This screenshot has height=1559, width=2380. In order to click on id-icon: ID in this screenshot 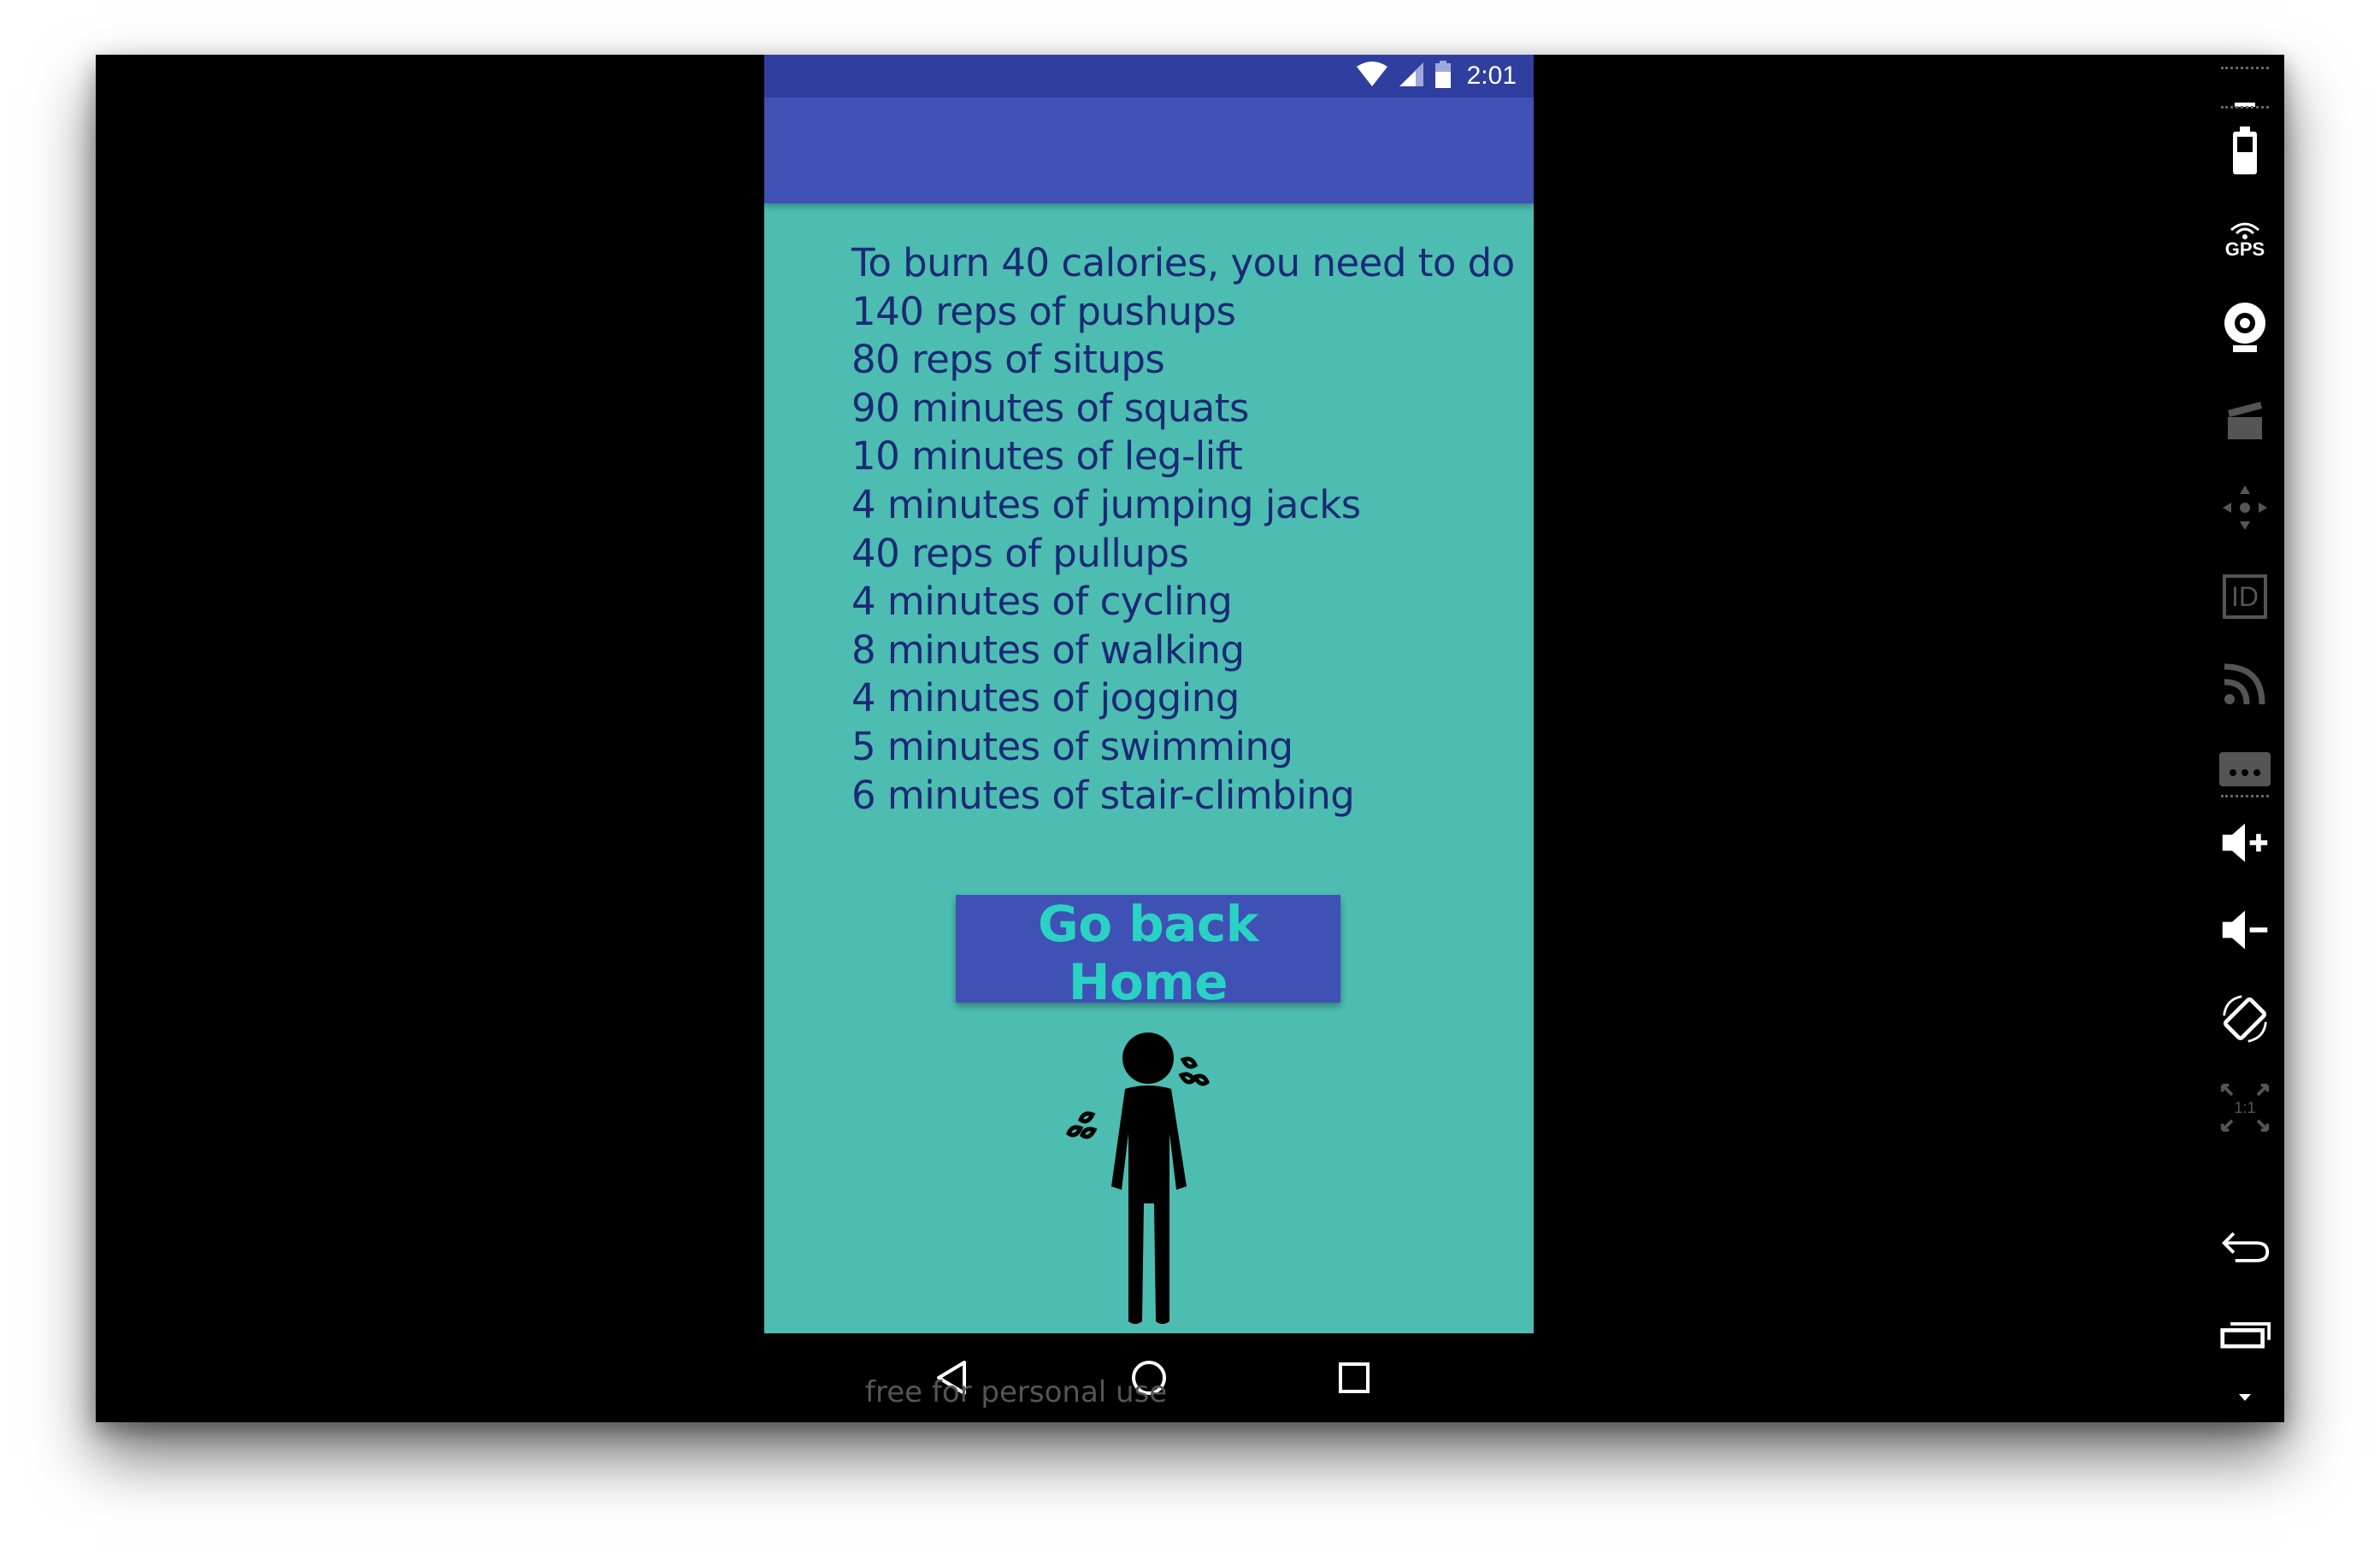, I will do `click(2245, 596)`.